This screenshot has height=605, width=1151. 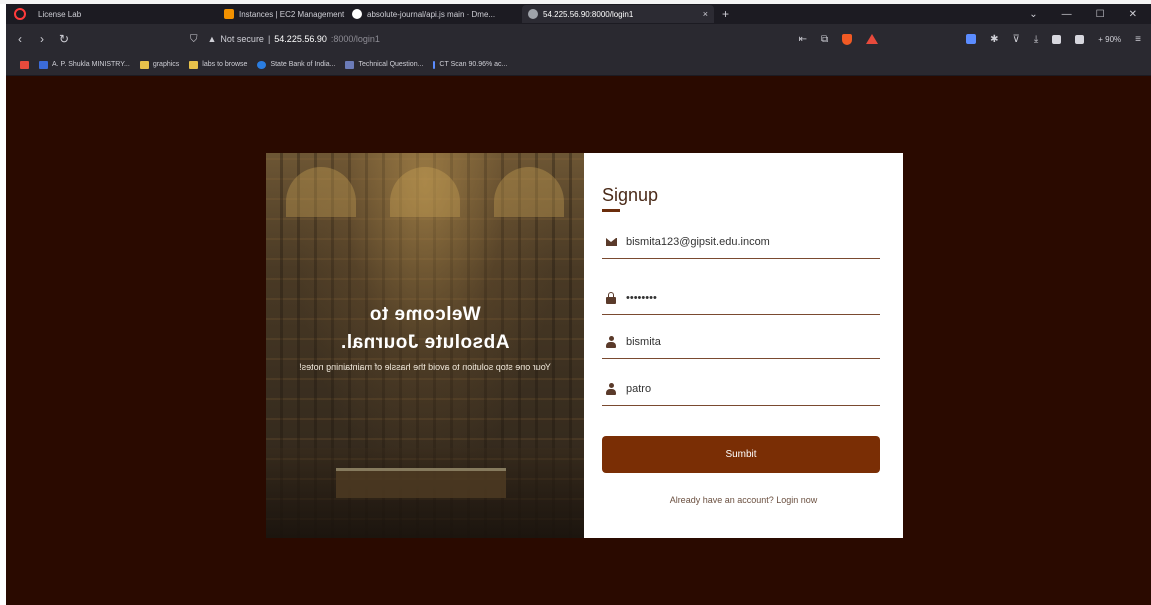 What do you see at coordinates (421, 483) in the screenshot?
I see `library-table` at bounding box center [421, 483].